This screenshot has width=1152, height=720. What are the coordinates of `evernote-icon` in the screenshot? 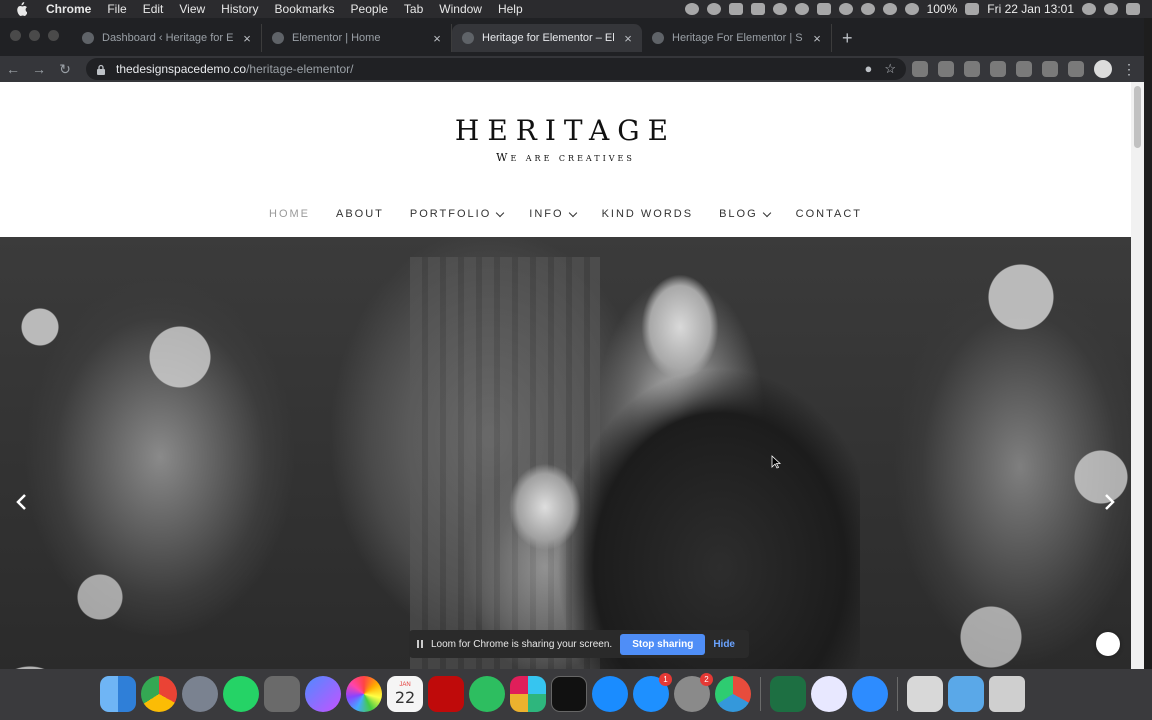 It's located at (487, 694).